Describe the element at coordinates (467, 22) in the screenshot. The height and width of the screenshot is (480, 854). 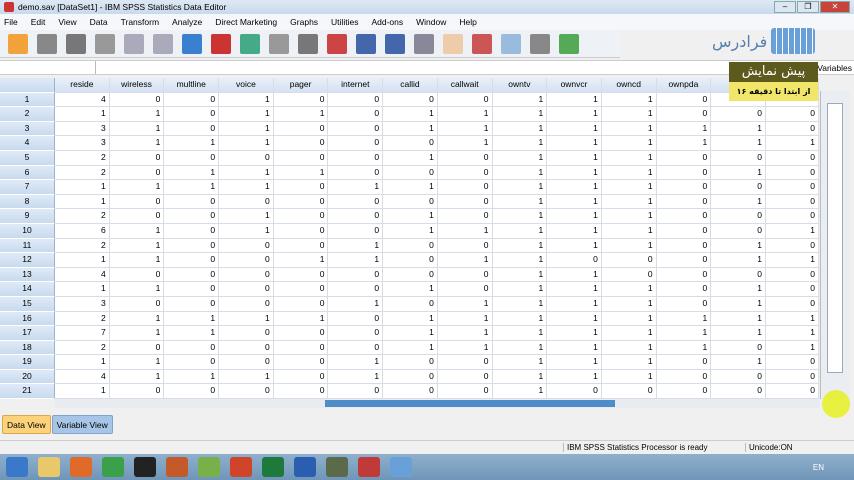
I see `menu-help: Help` at that location.